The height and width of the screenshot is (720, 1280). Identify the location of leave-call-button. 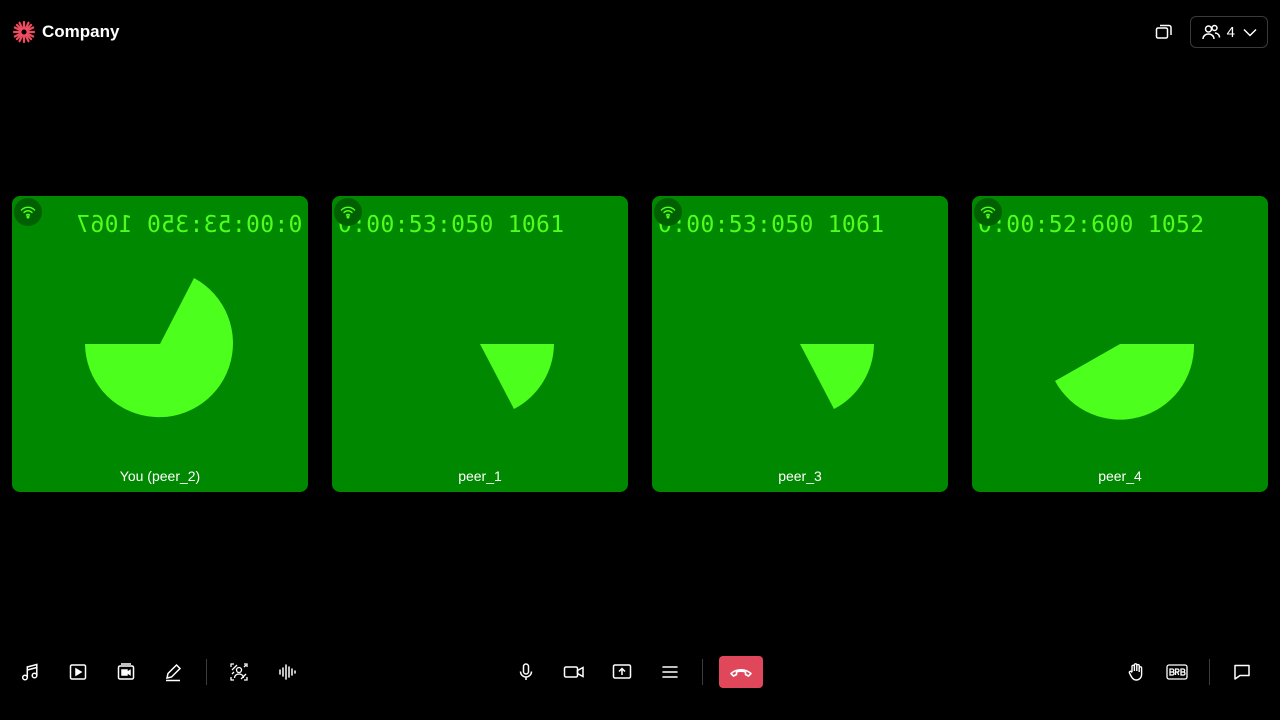
(741, 672).